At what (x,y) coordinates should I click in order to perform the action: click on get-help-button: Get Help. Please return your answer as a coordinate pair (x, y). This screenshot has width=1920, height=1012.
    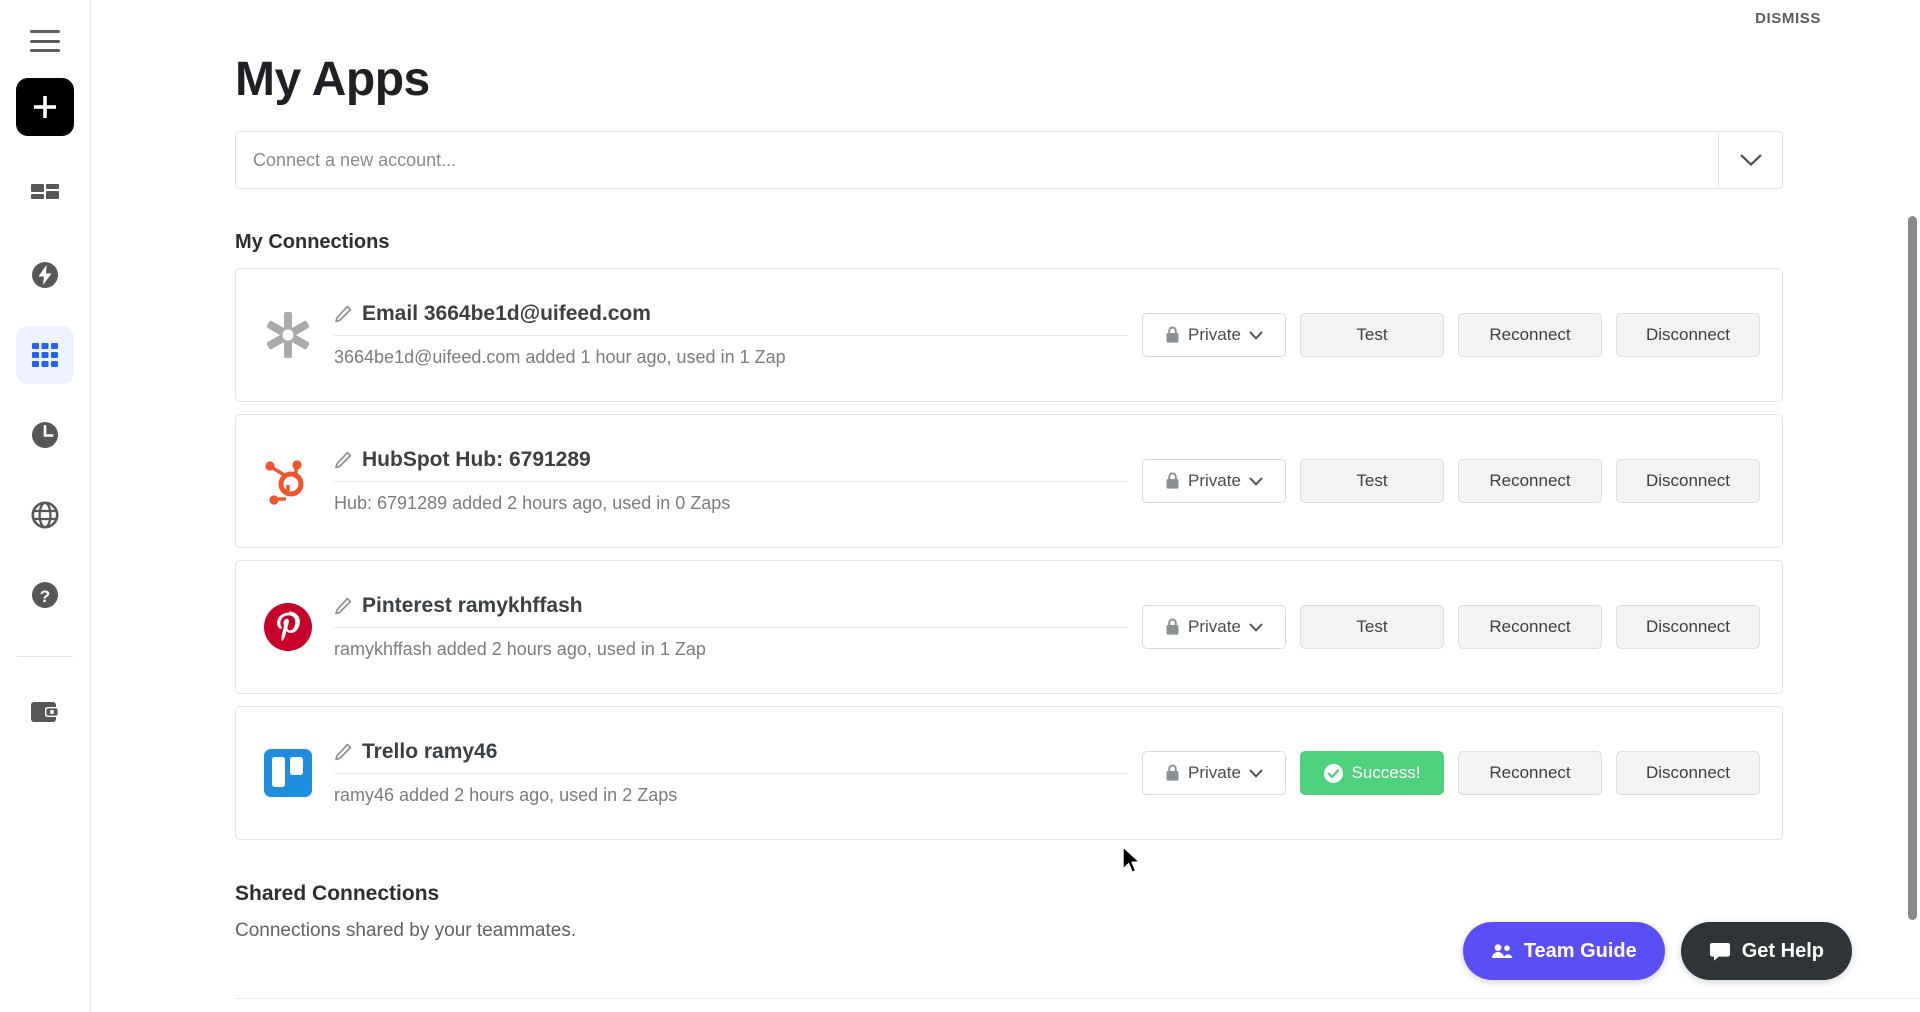
    Looking at the image, I should click on (1766, 951).